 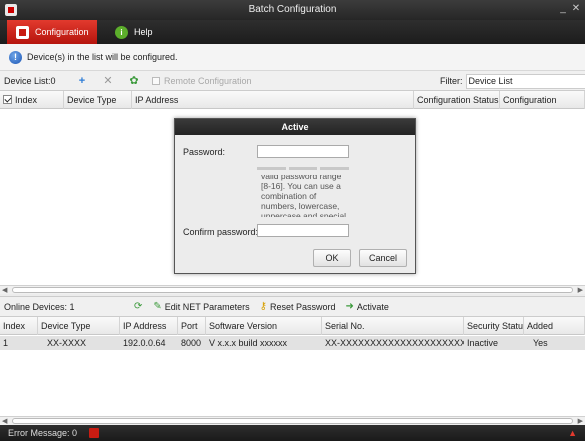 I want to click on cell-device-type: XX-XXXX, so click(x=67, y=343).